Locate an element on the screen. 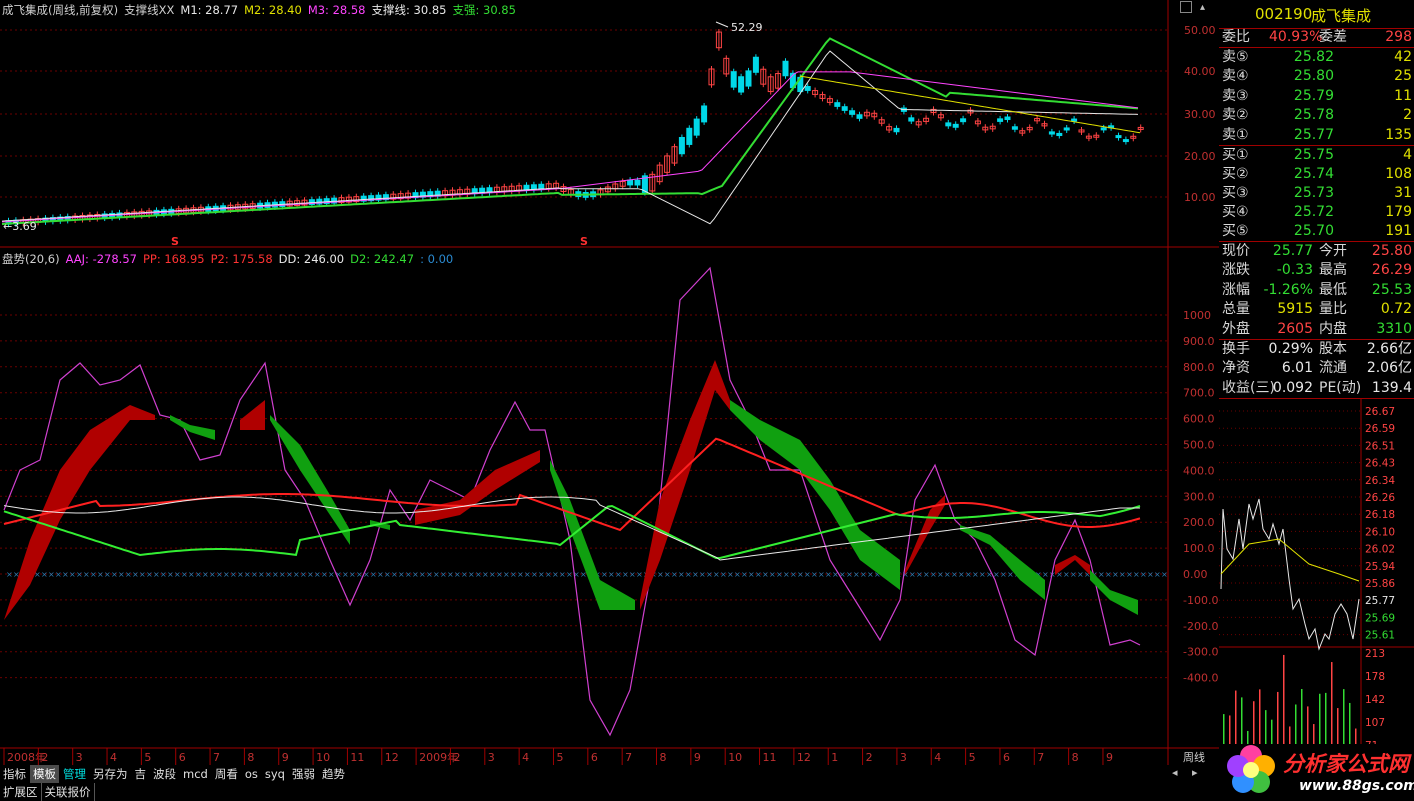 The width and height of the screenshot is (1414, 801). time-label: 6 is located at coordinates (1006, 757).